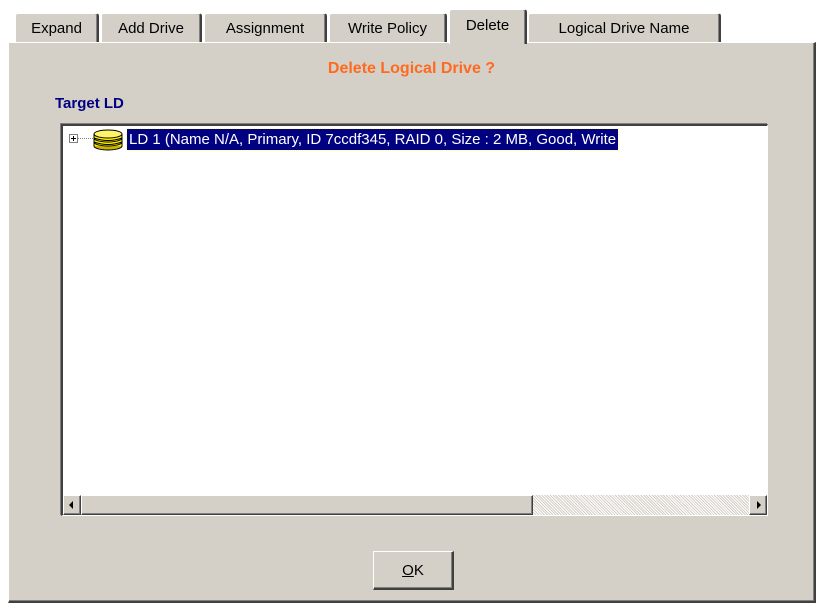  I want to click on tab-add-drive-label: Add Drive, so click(151, 28).